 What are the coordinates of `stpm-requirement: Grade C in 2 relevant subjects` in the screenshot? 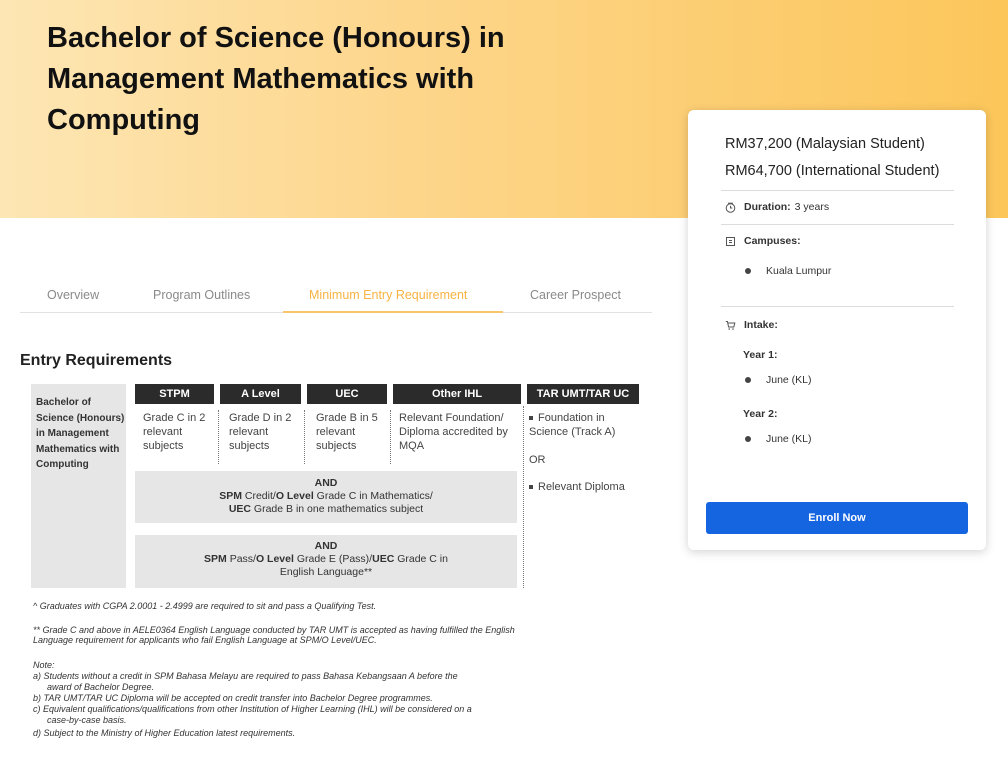 It's located at (174, 432).